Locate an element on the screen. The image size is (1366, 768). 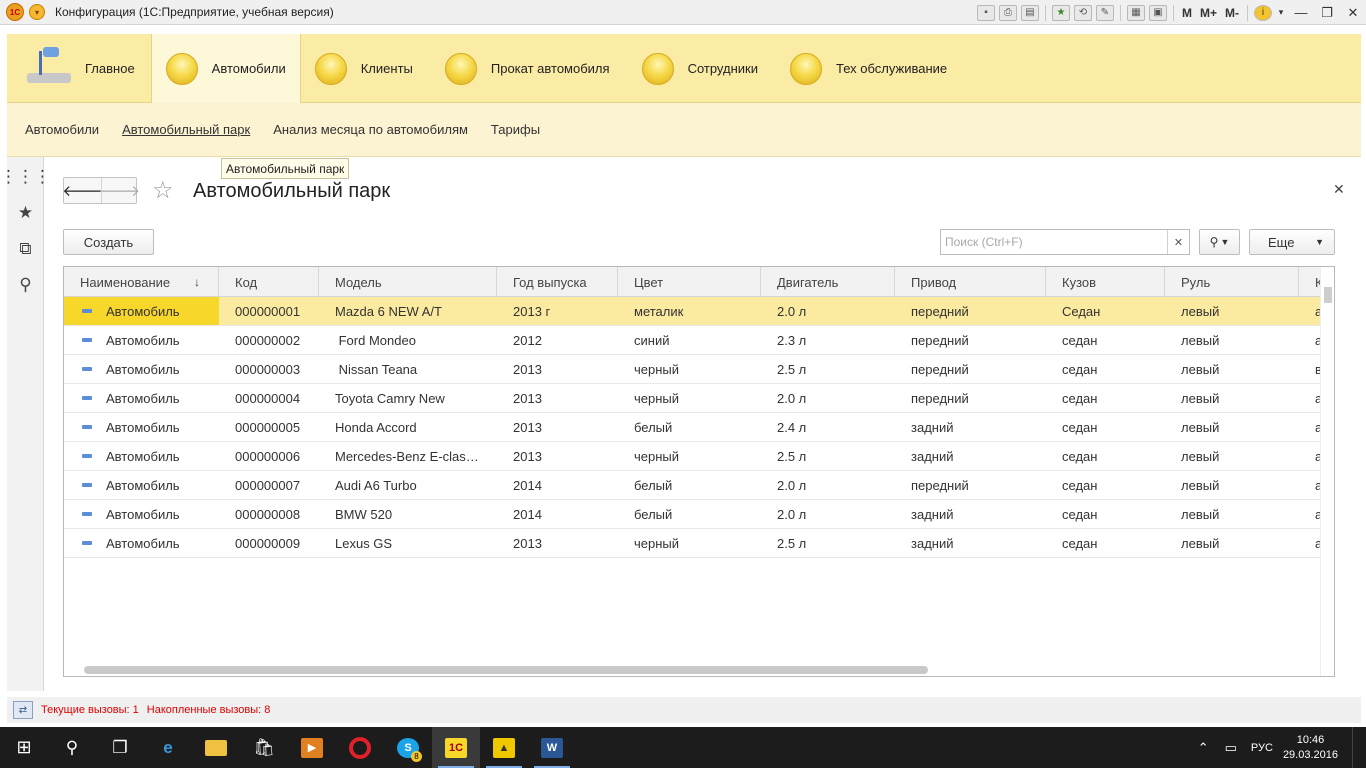
cell-color: черный is located at coordinates (689, 369).